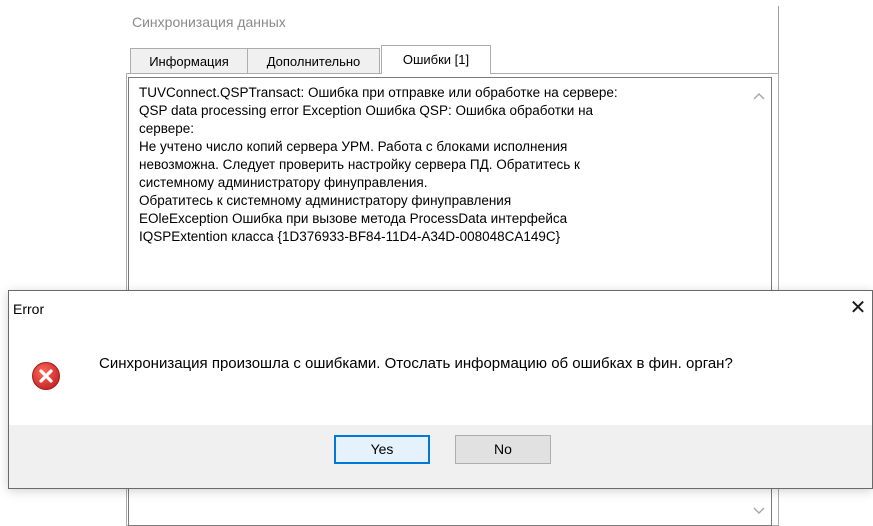 This screenshot has width=873, height=526. What do you see at coordinates (313, 60) in the screenshot?
I see `tab-additional: Дополнительно` at bounding box center [313, 60].